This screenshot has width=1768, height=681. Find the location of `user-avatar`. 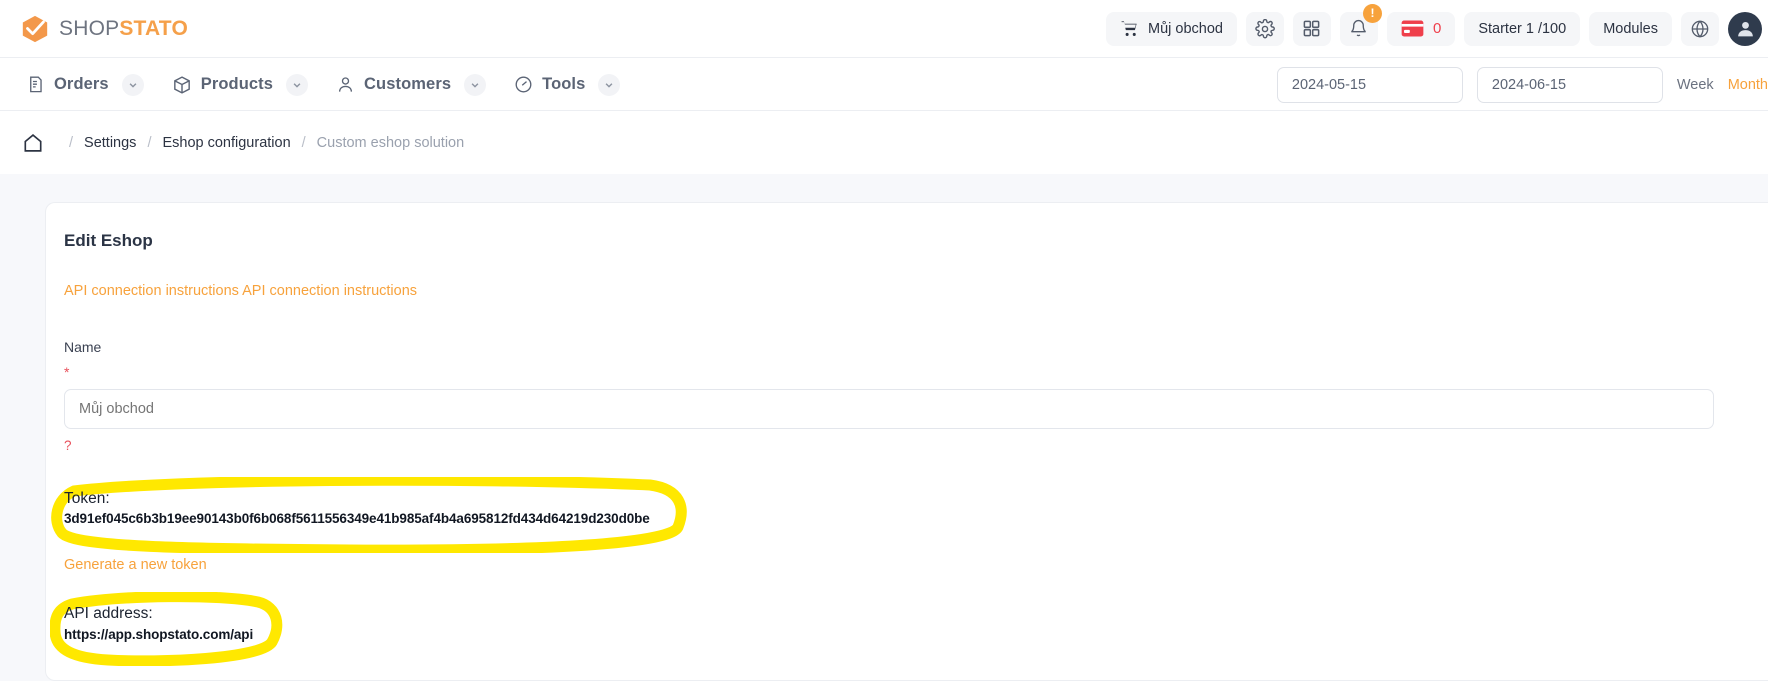

user-avatar is located at coordinates (1745, 28).